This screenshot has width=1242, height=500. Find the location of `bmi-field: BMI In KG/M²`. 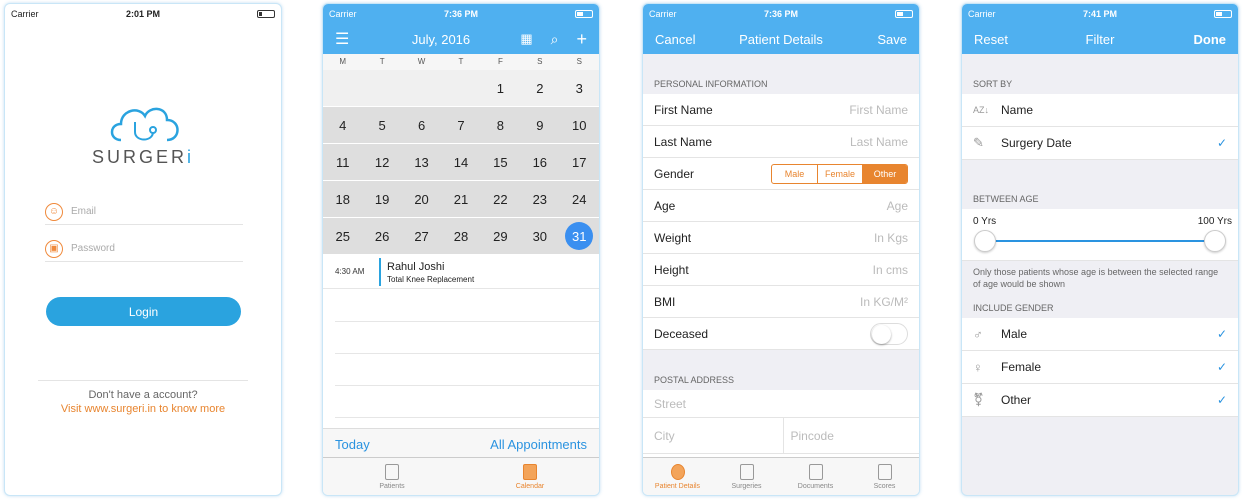

bmi-field: BMI In KG/M² is located at coordinates (781, 302).